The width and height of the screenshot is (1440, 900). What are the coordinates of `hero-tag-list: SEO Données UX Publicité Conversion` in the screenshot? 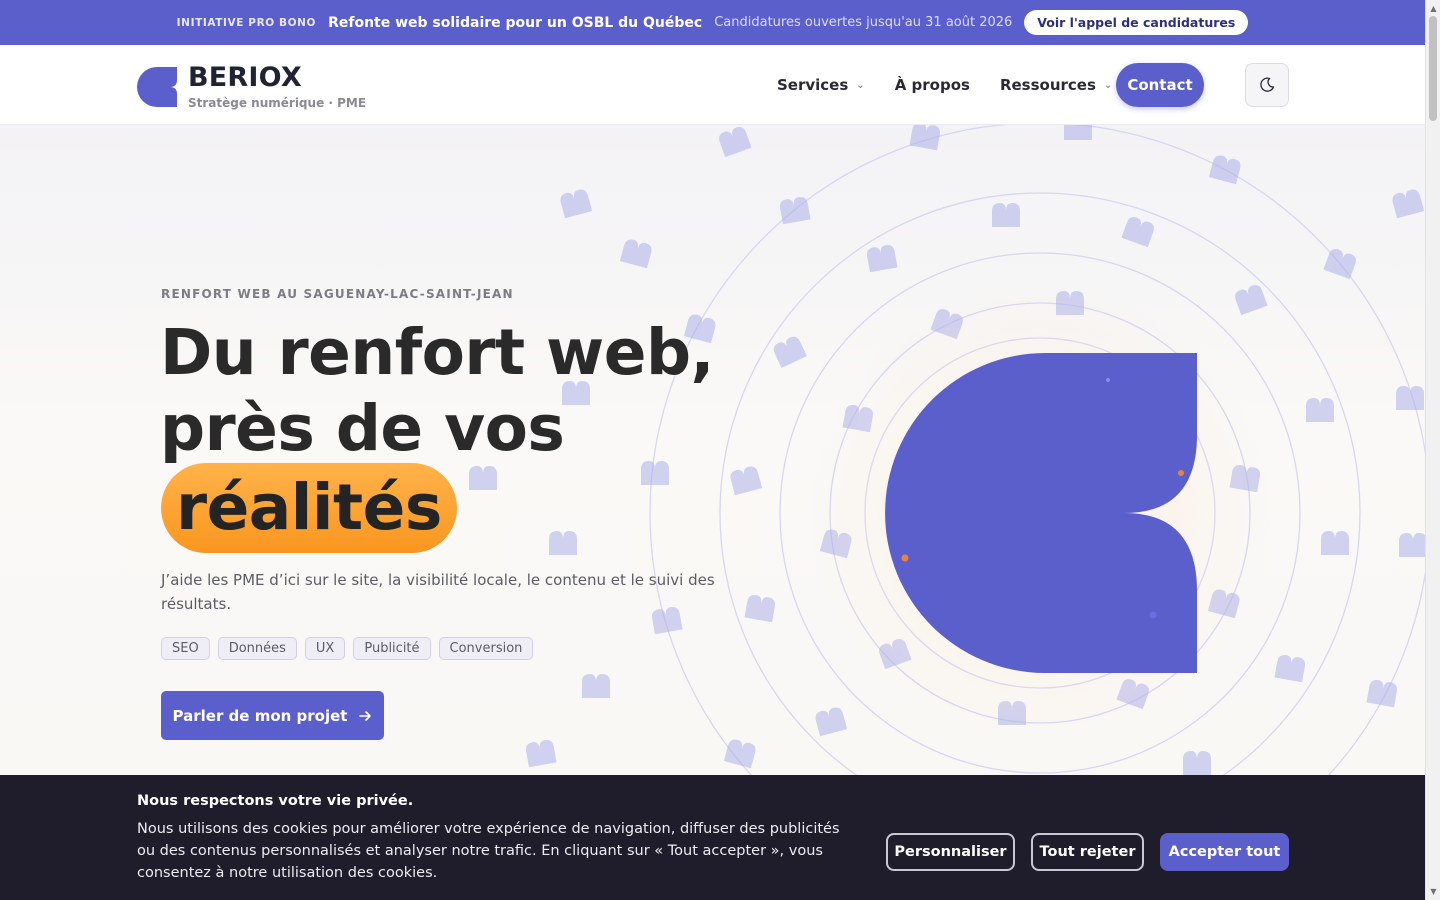 It's located at (347, 648).